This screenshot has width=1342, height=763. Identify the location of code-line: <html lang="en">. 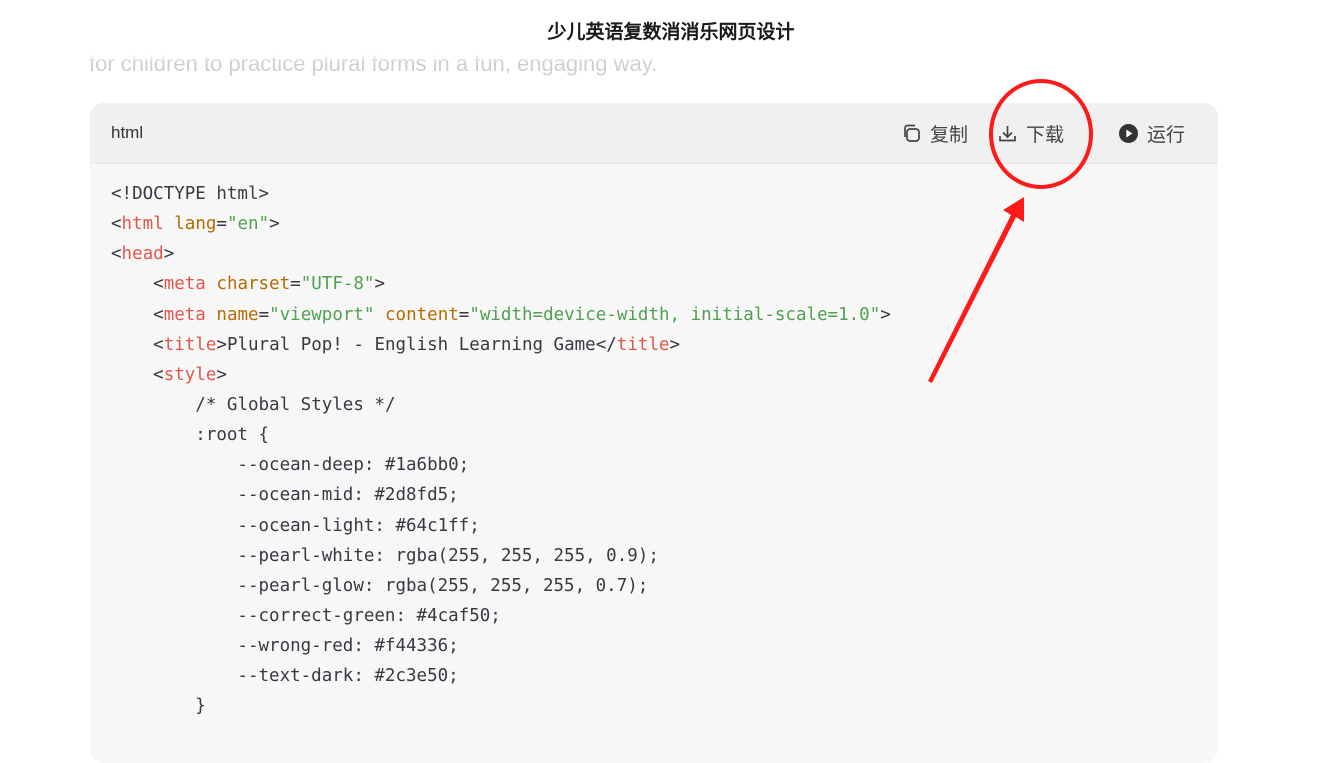
(664, 224).